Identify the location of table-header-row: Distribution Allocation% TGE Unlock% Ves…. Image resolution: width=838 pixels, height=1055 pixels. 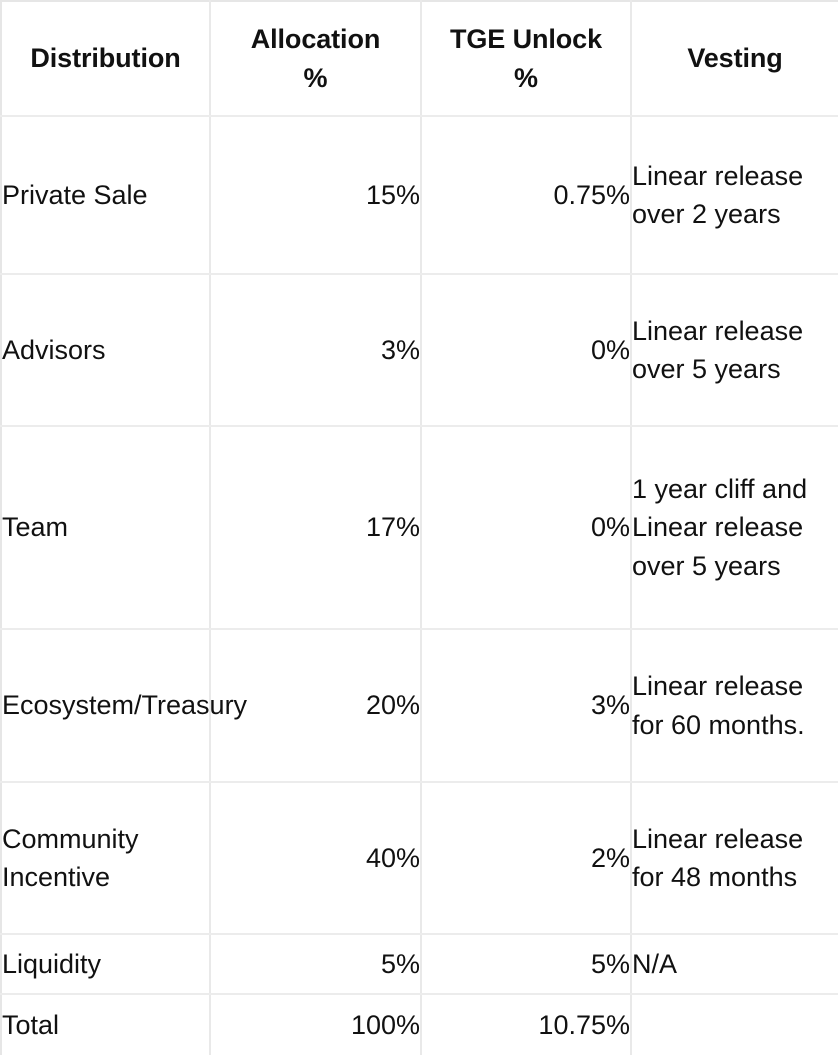
(419, 59).